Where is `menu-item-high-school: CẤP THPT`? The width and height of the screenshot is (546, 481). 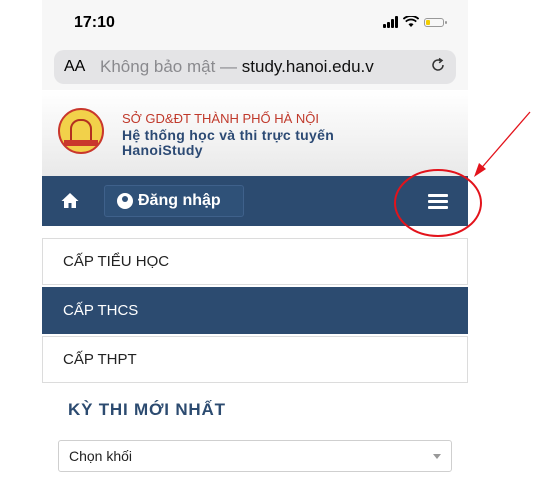 menu-item-high-school: CẤP THPT is located at coordinates (255, 359).